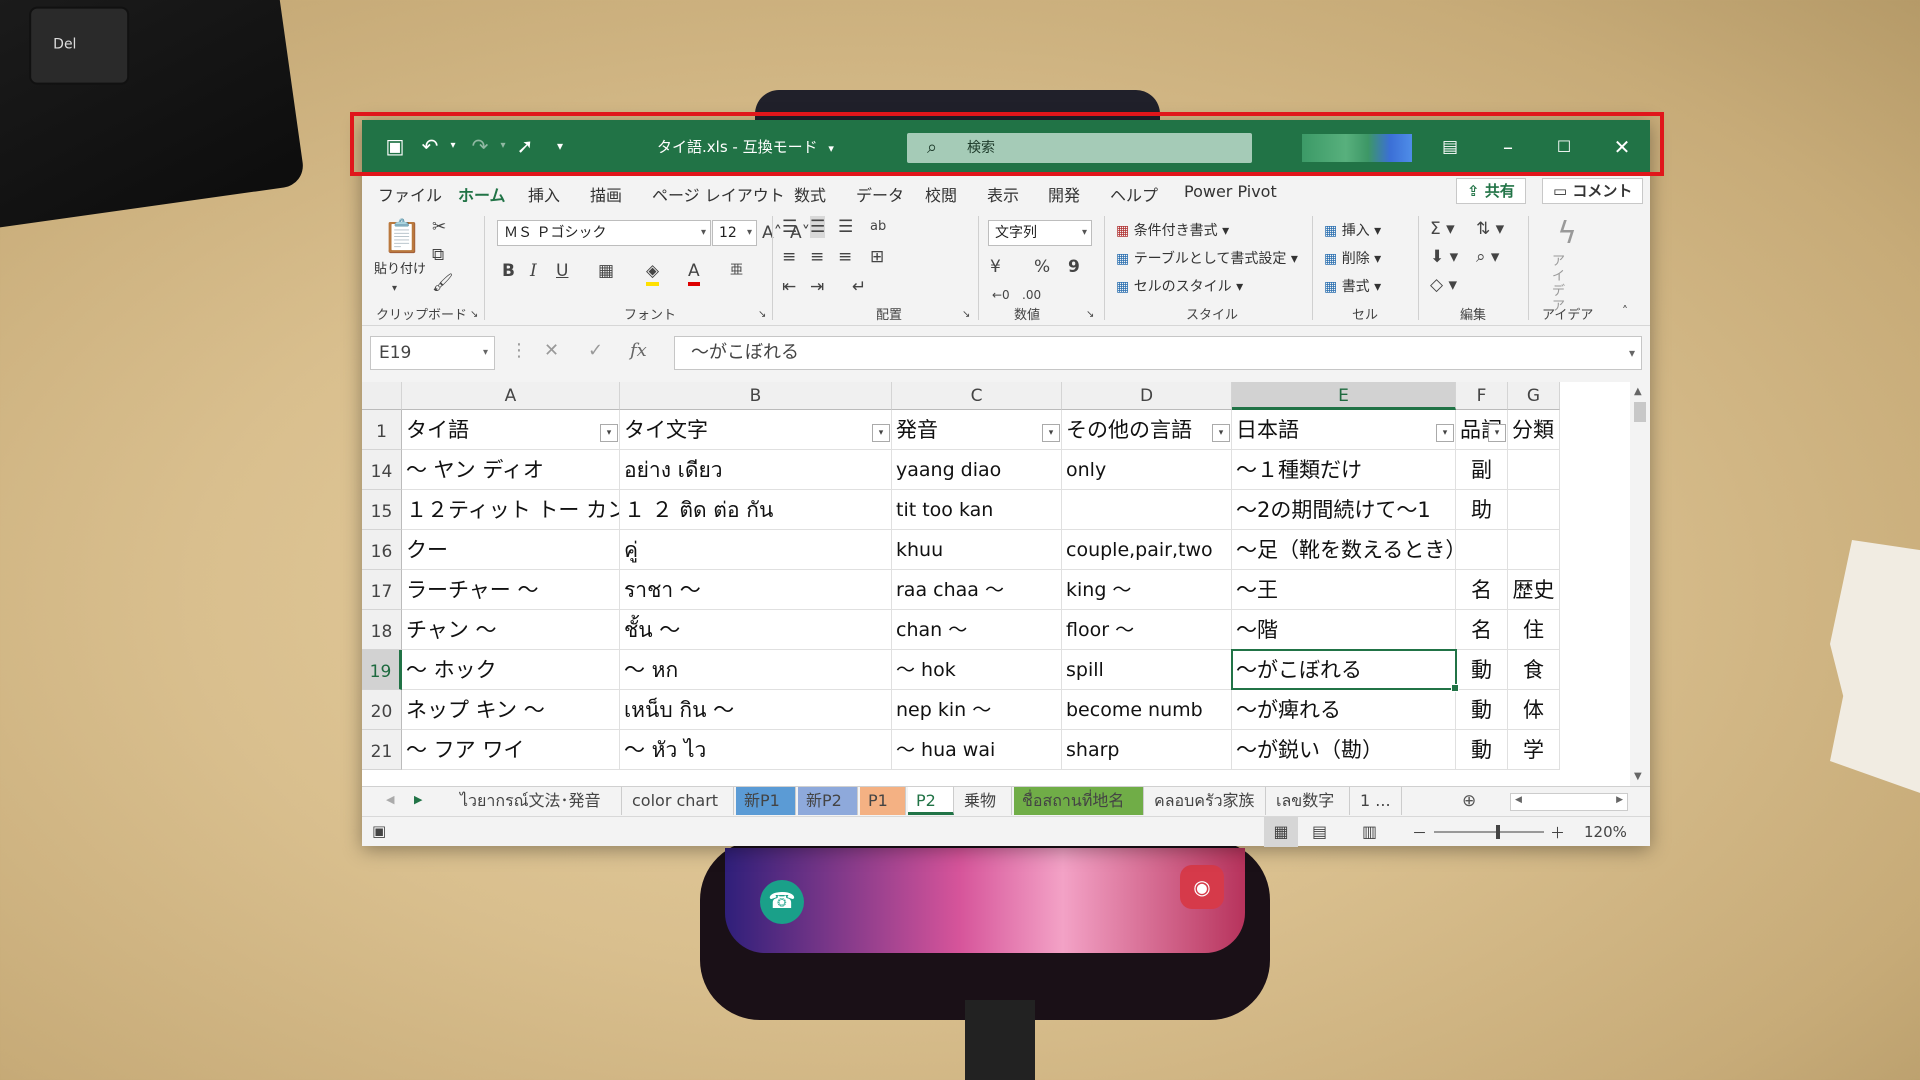 The width and height of the screenshot is (1920, 1080). What do you see at coordinates (551, 350) in the screenshot?
I see `cancel-icon: ✕` at bounding box center [551, 350].